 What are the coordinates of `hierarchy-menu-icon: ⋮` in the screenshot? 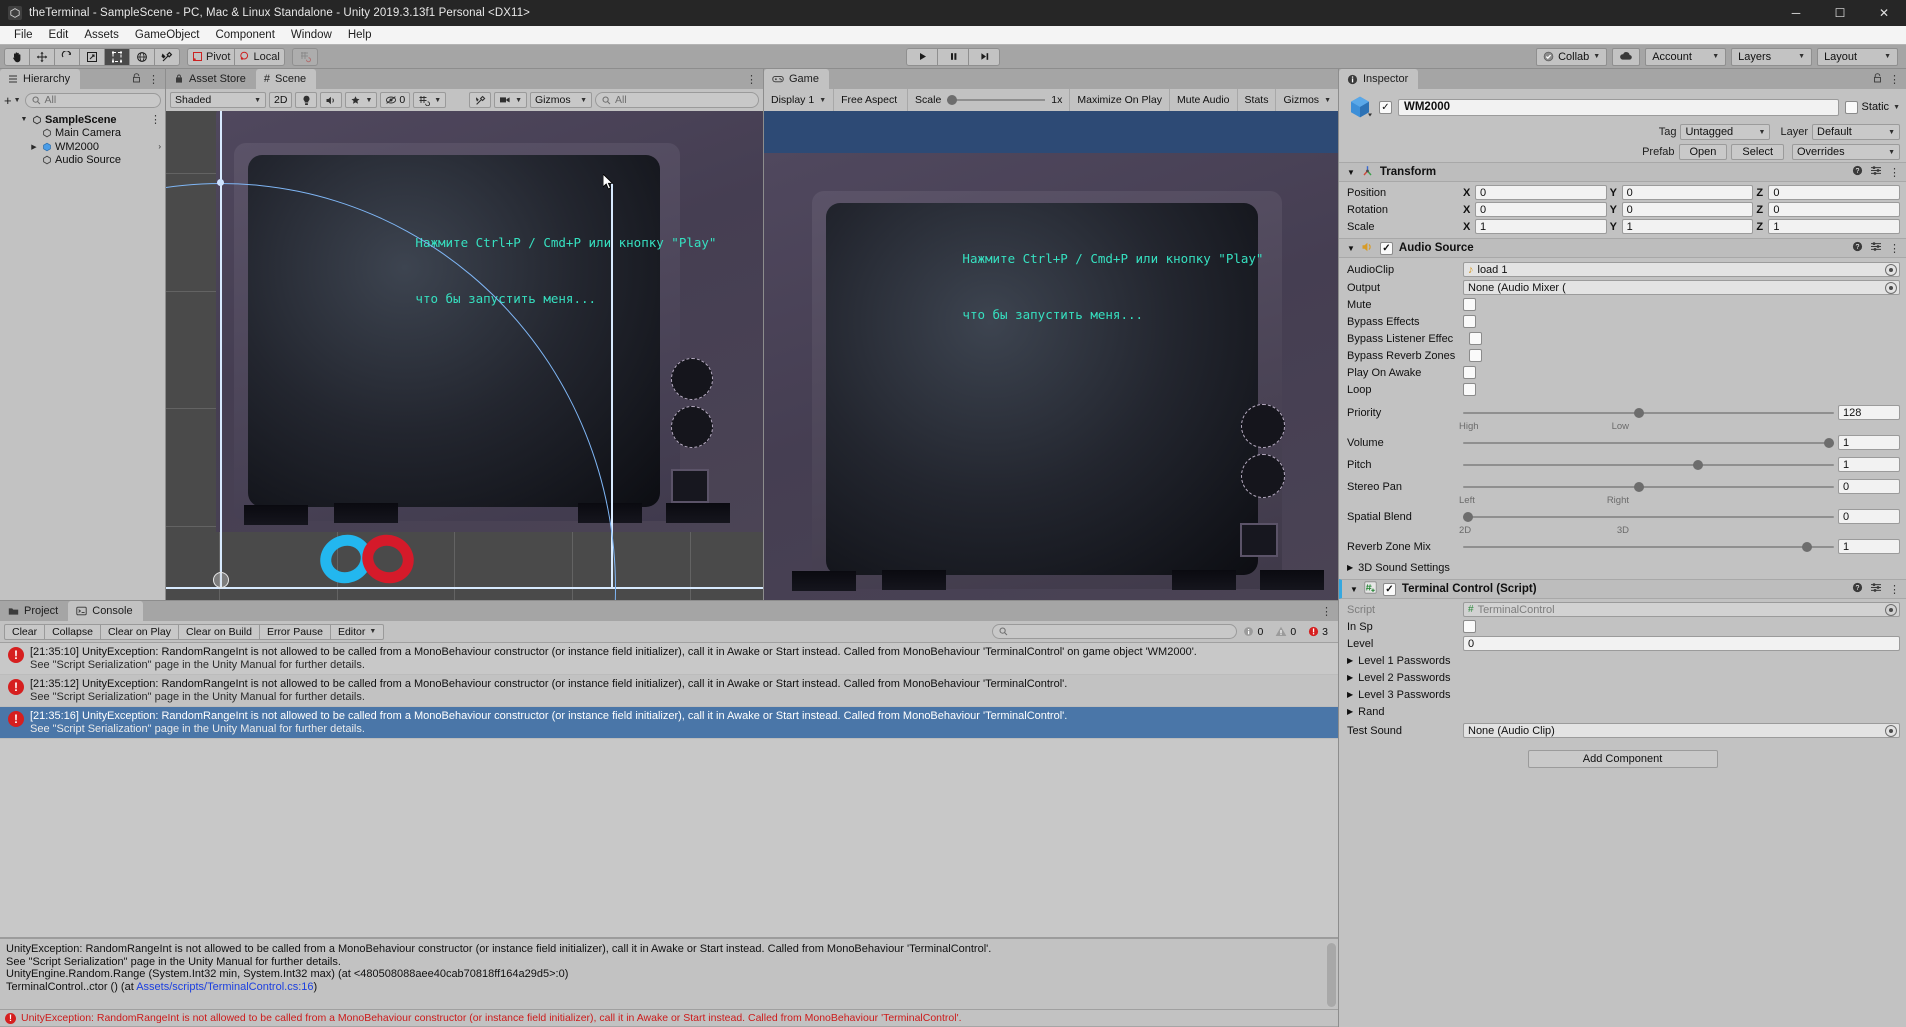 It's located at (153, 79).